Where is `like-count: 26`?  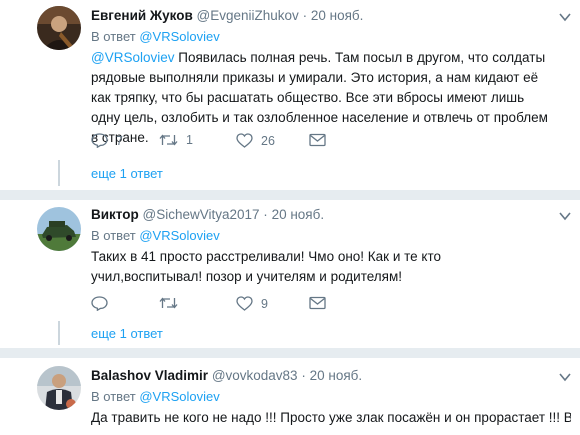 like-count: 26 is located at coordinates (268, 140).